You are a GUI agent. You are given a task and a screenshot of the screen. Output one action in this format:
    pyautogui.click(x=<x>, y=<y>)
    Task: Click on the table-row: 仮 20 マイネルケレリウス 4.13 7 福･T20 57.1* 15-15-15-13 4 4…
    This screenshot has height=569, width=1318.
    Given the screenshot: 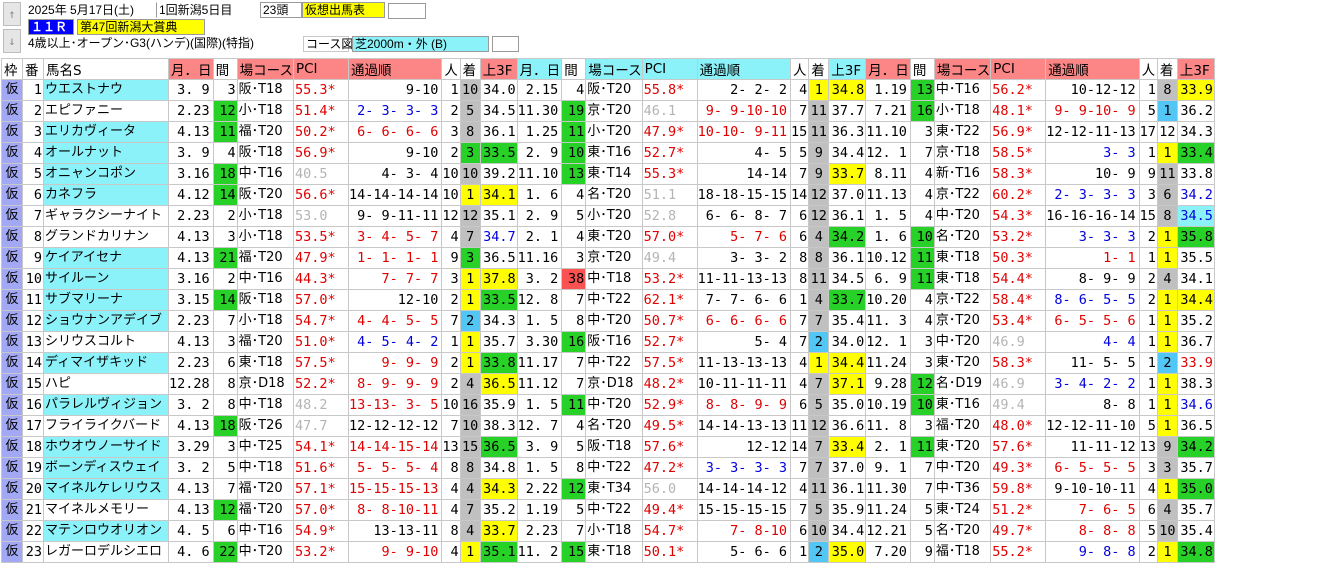 What is the action you would take?
    pyautogui.click(x=608, y=489)
    